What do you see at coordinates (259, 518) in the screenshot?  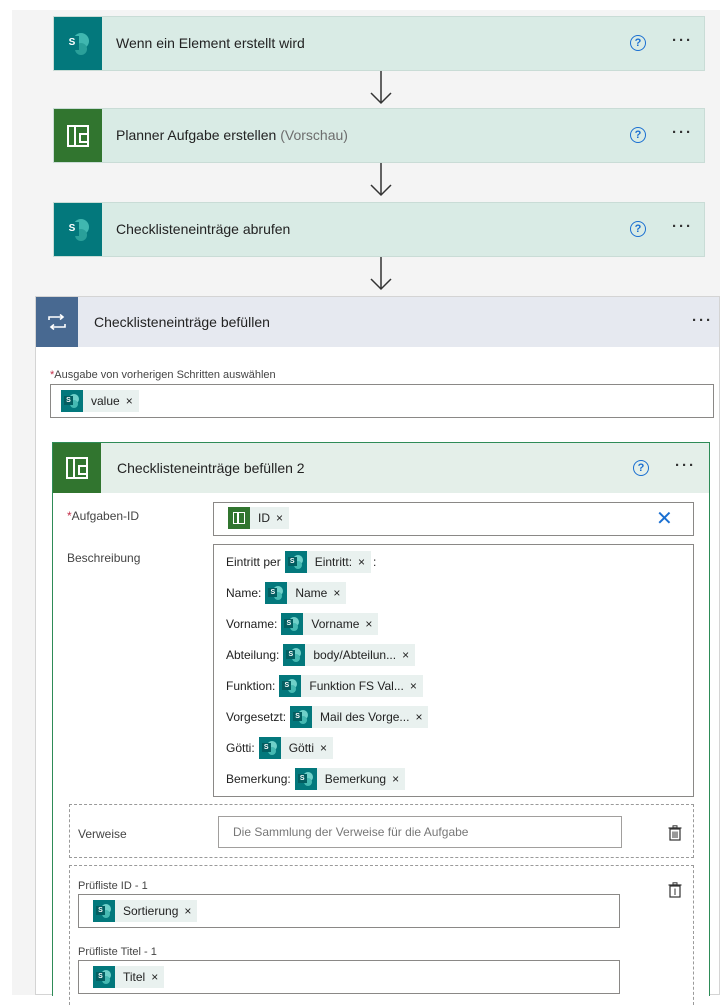 I see `dynamic-token-id: ID ×` at bounding box center [259, 518].